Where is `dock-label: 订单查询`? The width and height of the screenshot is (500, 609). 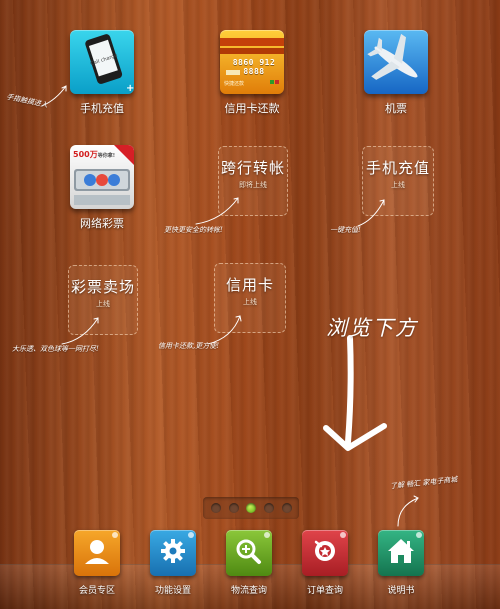 dock-label: 订单查询 is located at coordinates (324, 591).